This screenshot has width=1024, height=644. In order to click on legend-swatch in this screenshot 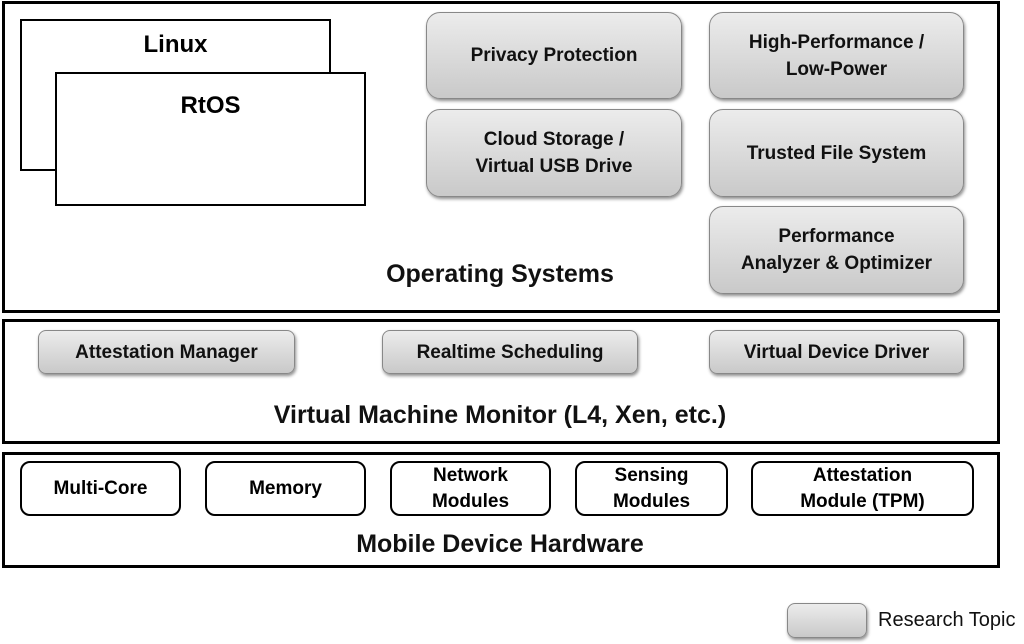, I will do `click(827, 620)`.